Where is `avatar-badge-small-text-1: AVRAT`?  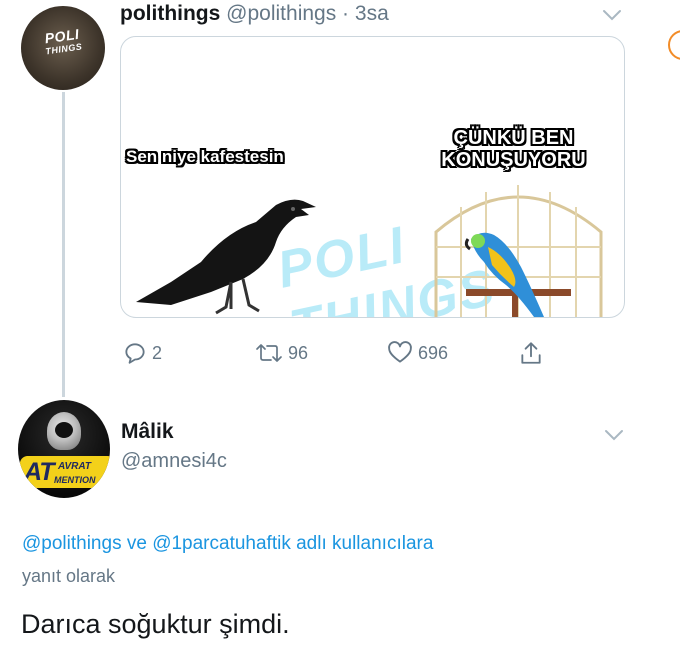
avatar-badge-small-text-1: AVRAT is located at coordinates (74, 466).